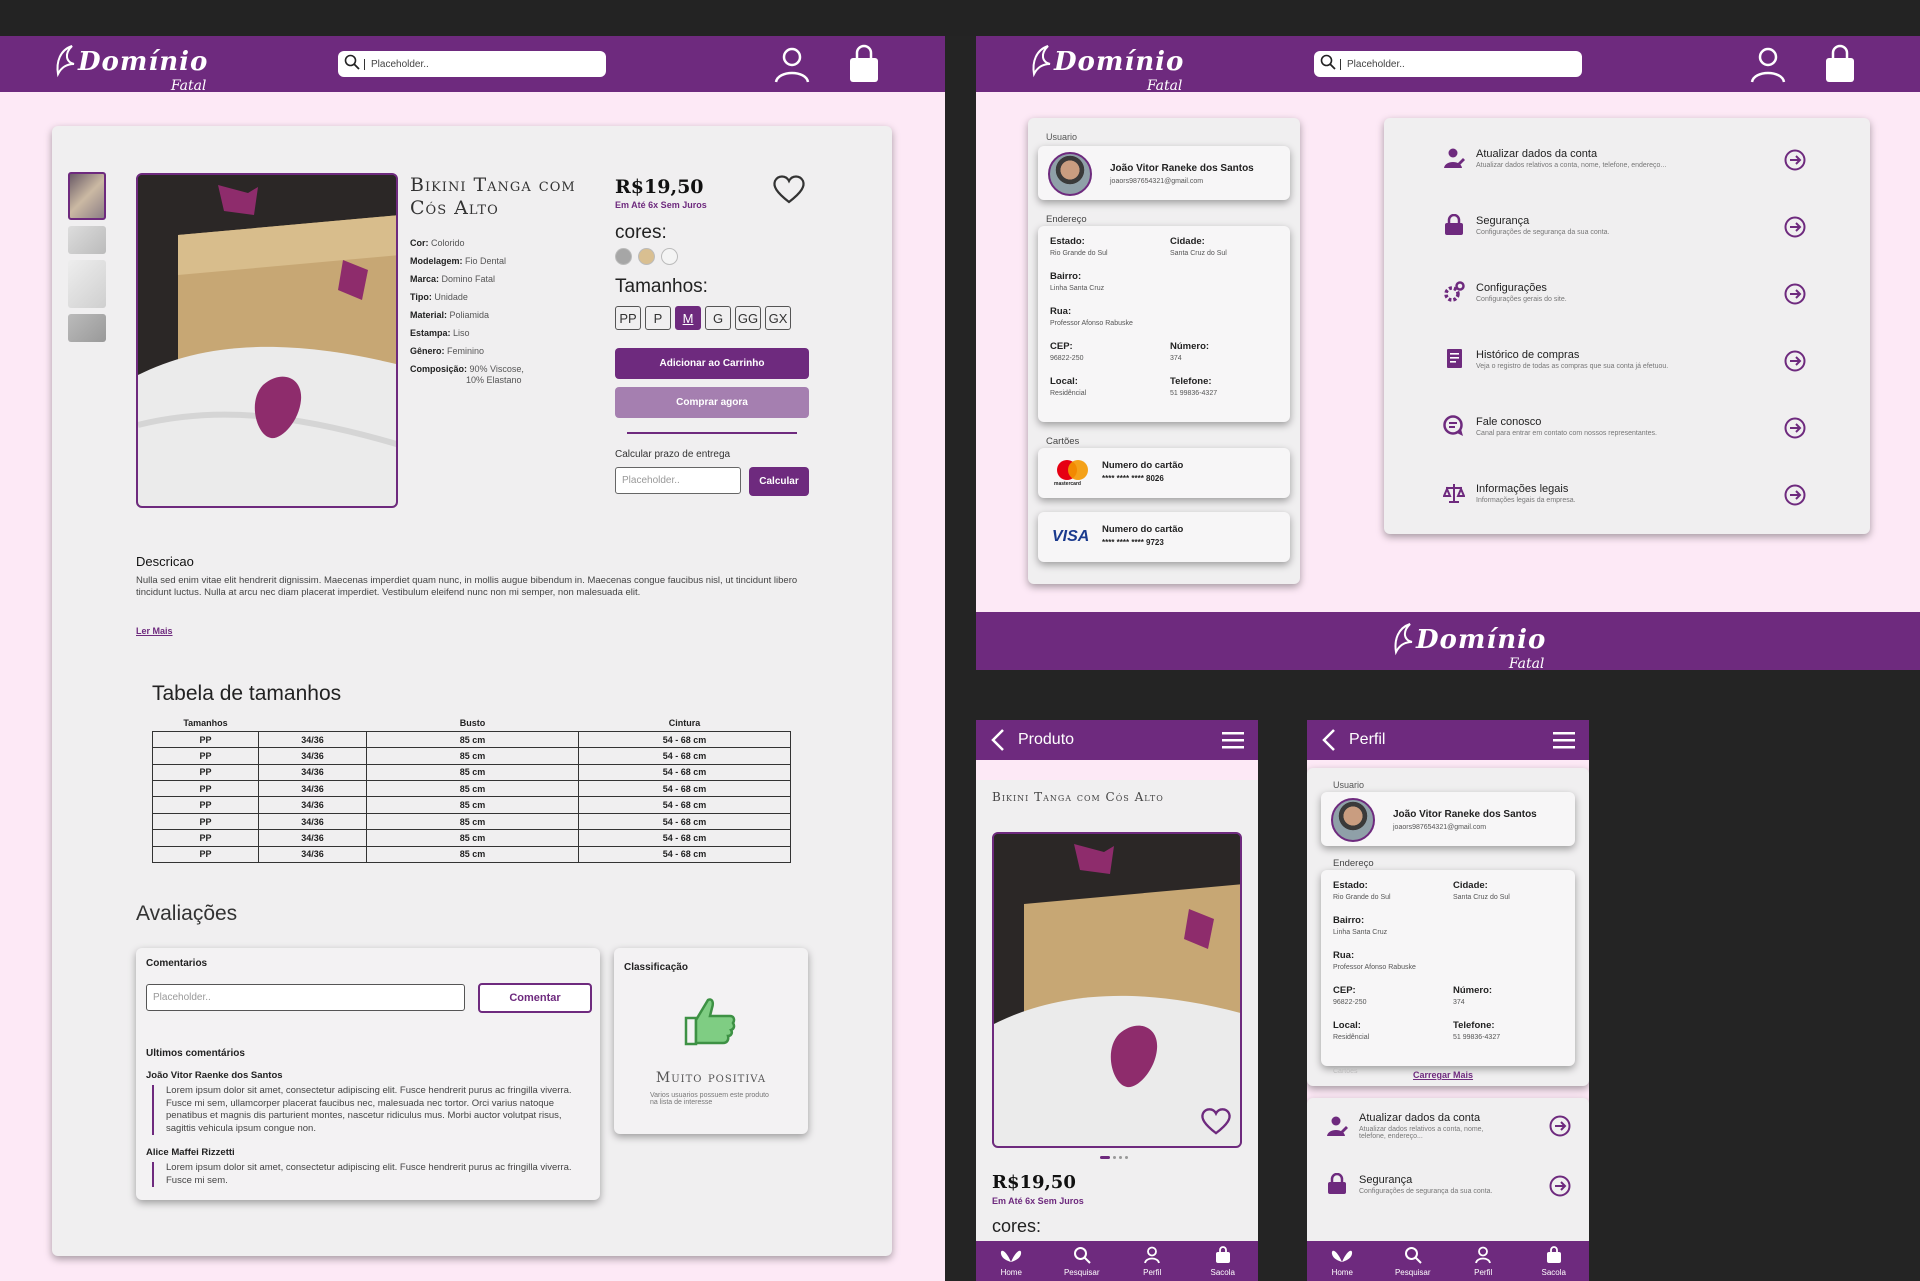  What do you see at coordinates (712, 363) in the screenshot?
I see `add-to-cart-button: Adicionar ao Carrinho` at bounding box center [712, 363].